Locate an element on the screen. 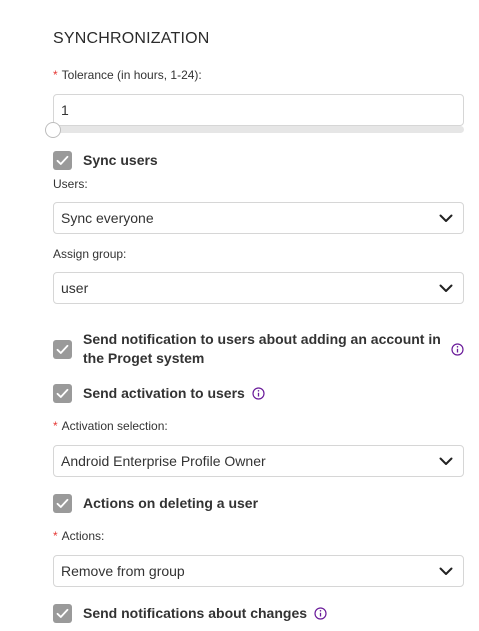 This screenshot has width=479, height=631. activation-selection-label: Activation selection: is located at coordinates (114, 426).